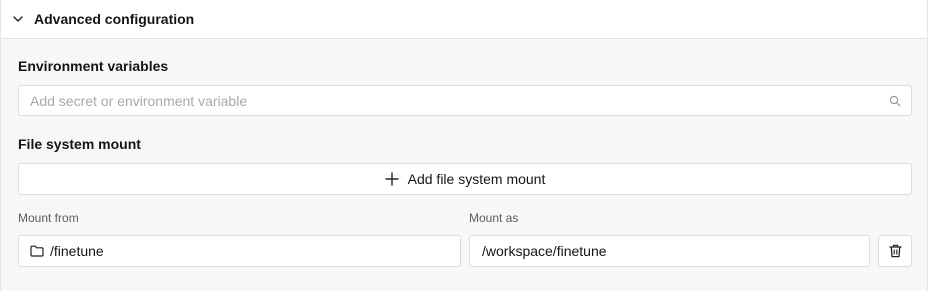 Image resolution: width=928 pixels, height=291 pixels. I want to click on add-file-system-mount-label: Add file system mount, so click(476, 179).